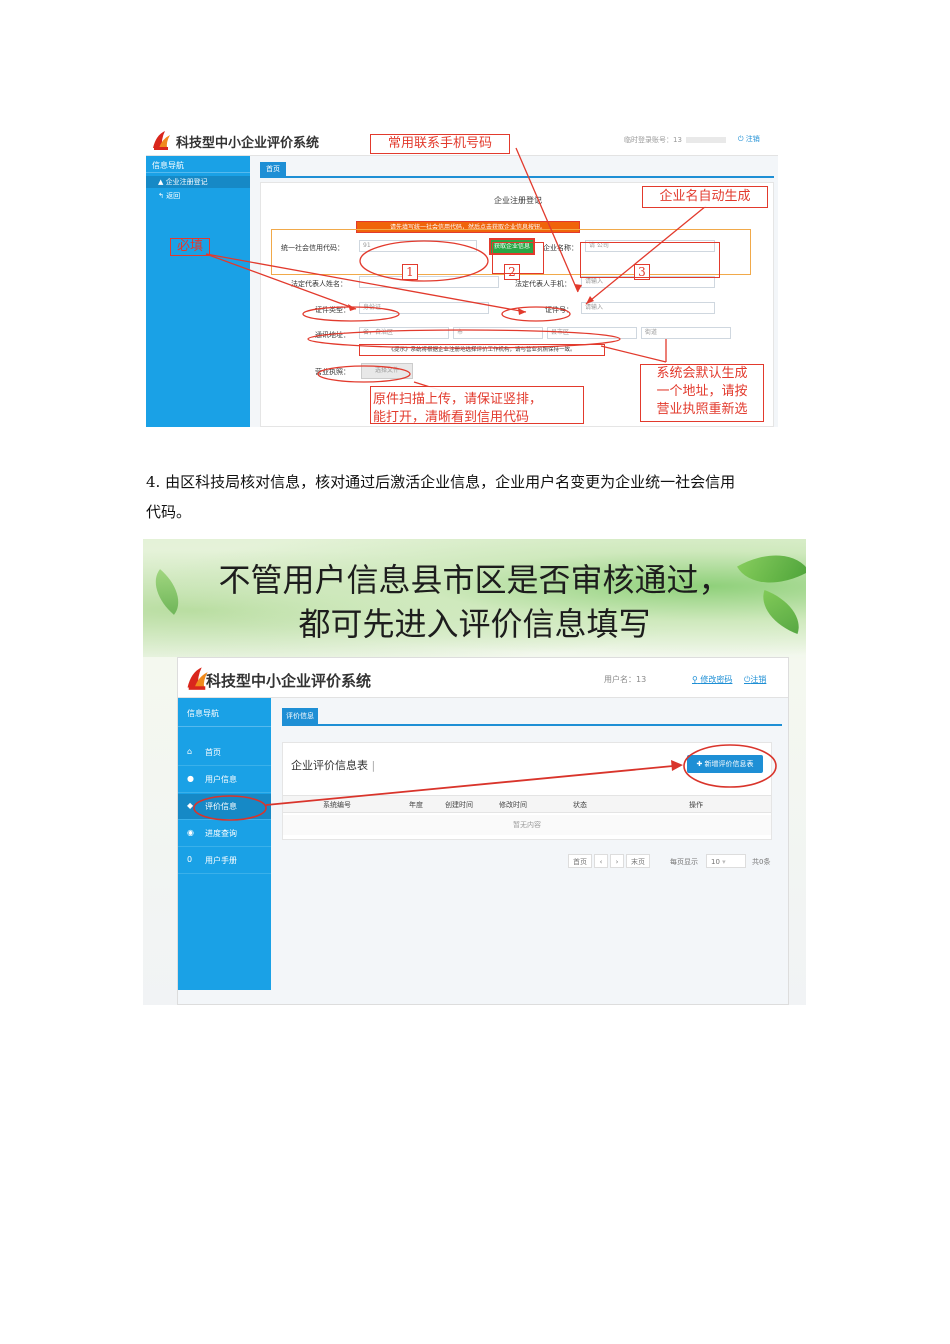  What do you see at coordinates (474, 580) in the screenshot?
I see `banner-line-1: 不管用户信息县市区是否审核通过，` at bounding box center [474, 580].